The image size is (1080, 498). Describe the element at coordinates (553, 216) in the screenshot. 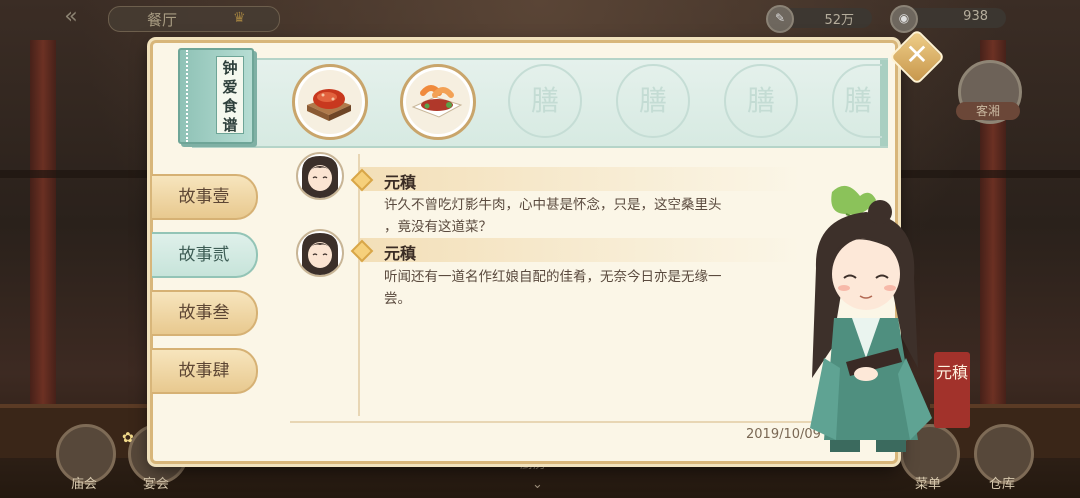

I see `dialogue-line: 许久不曾吃灯影牛肉，心中甚是怀念，只是，这空桑里头 ，竟没有这道菜？` at that location.